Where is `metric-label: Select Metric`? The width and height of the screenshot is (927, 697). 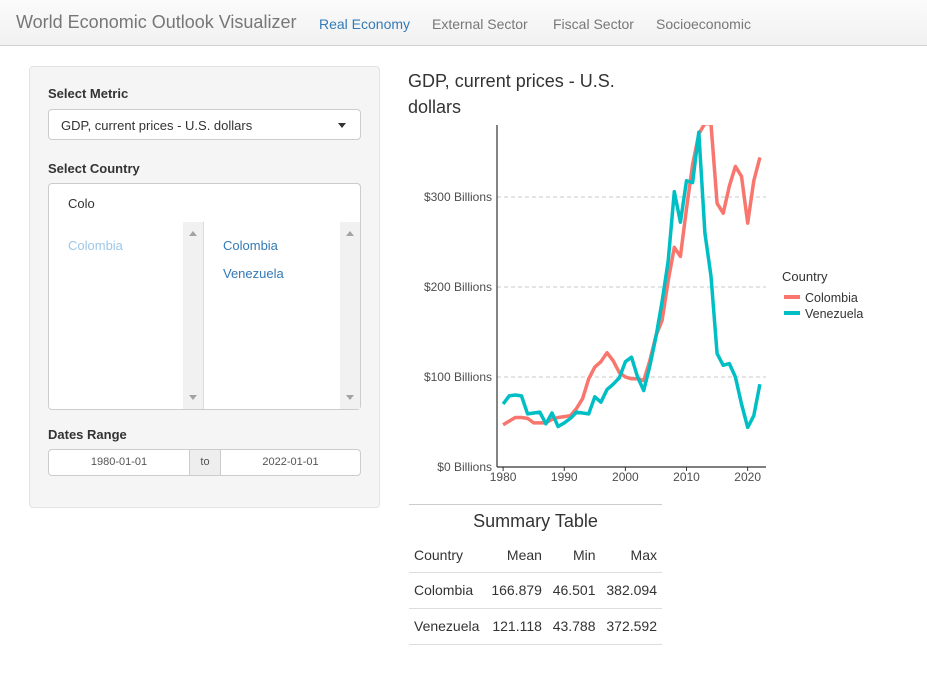
metric-label: Select Metric is located at coordinates (88, 93).